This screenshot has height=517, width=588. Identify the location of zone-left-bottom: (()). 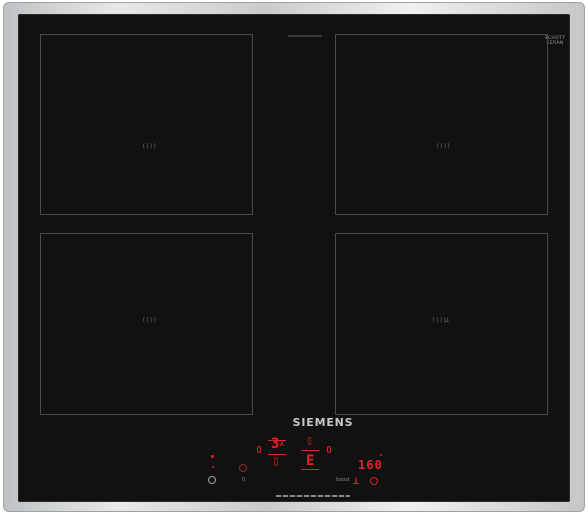
(146, 324).